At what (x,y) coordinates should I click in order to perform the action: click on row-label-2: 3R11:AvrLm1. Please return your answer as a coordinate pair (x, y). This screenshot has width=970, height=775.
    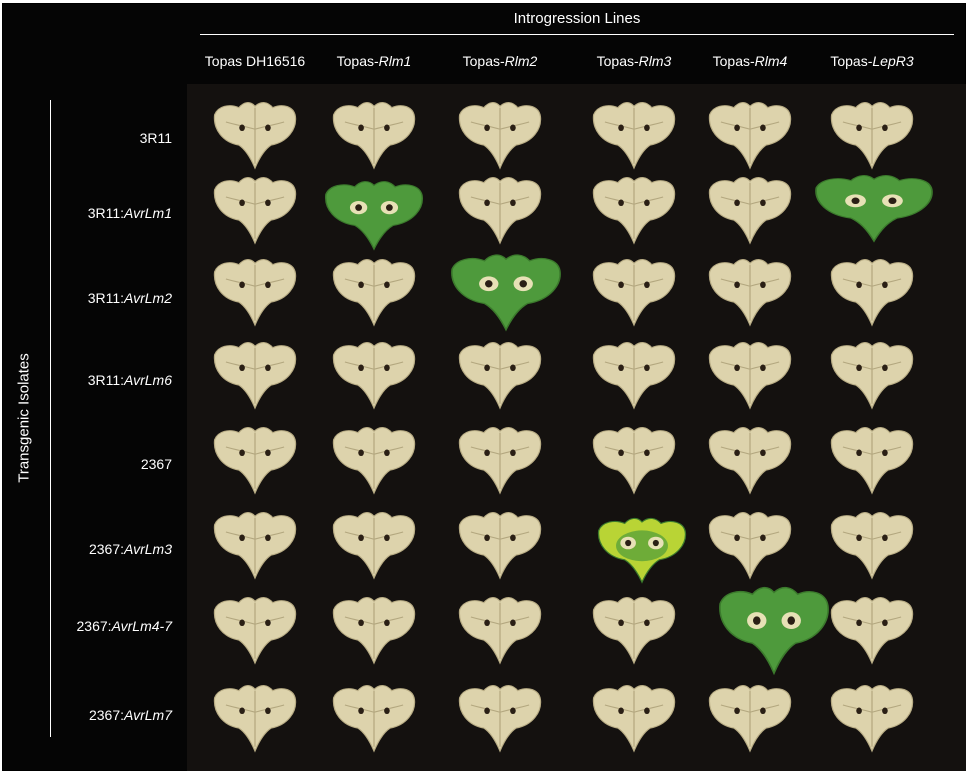
    Looking at the image, I should click on (129, 213).